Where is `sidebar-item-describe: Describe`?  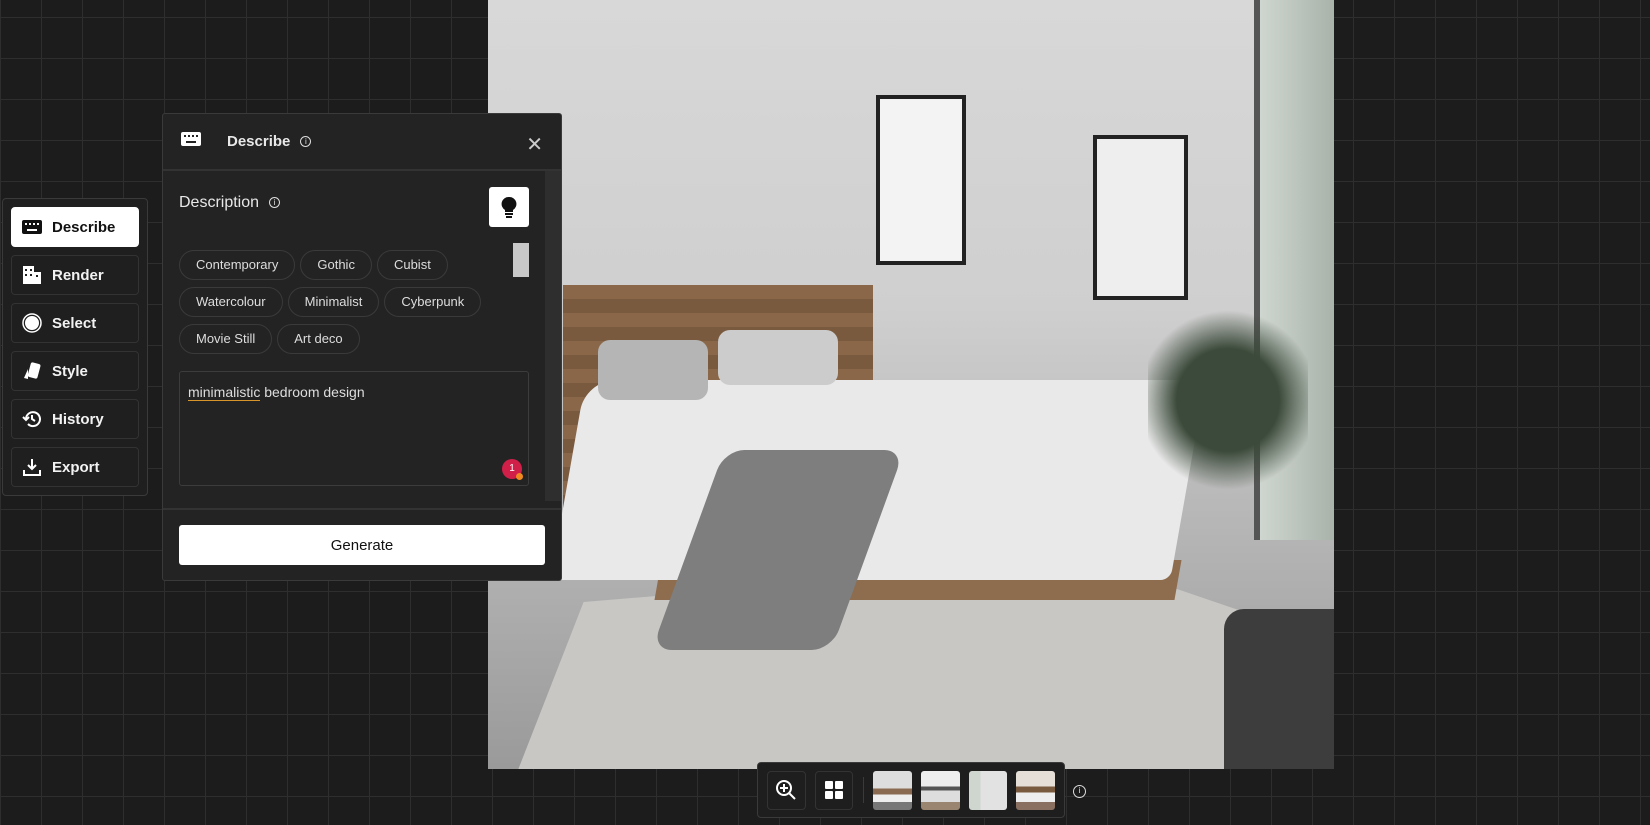
sidebar-item-describe: Describe is located at coordinates (75, 227).